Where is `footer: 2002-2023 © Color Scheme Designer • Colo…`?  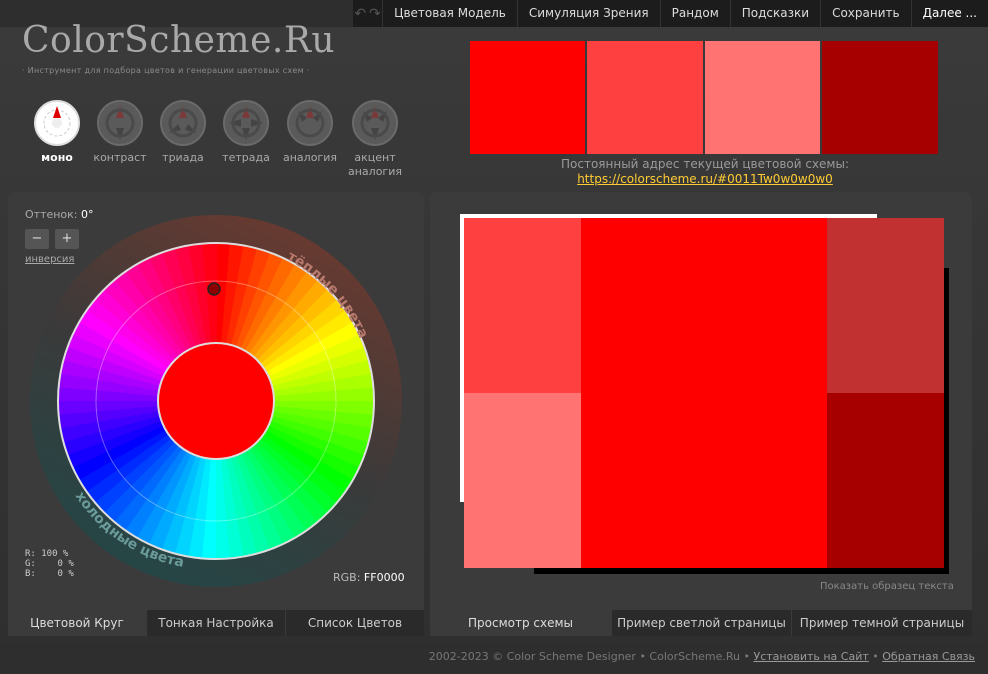 footer: 2002-2023 © Color Scheme Designer • Colo… is located at coordinates (701, 656).